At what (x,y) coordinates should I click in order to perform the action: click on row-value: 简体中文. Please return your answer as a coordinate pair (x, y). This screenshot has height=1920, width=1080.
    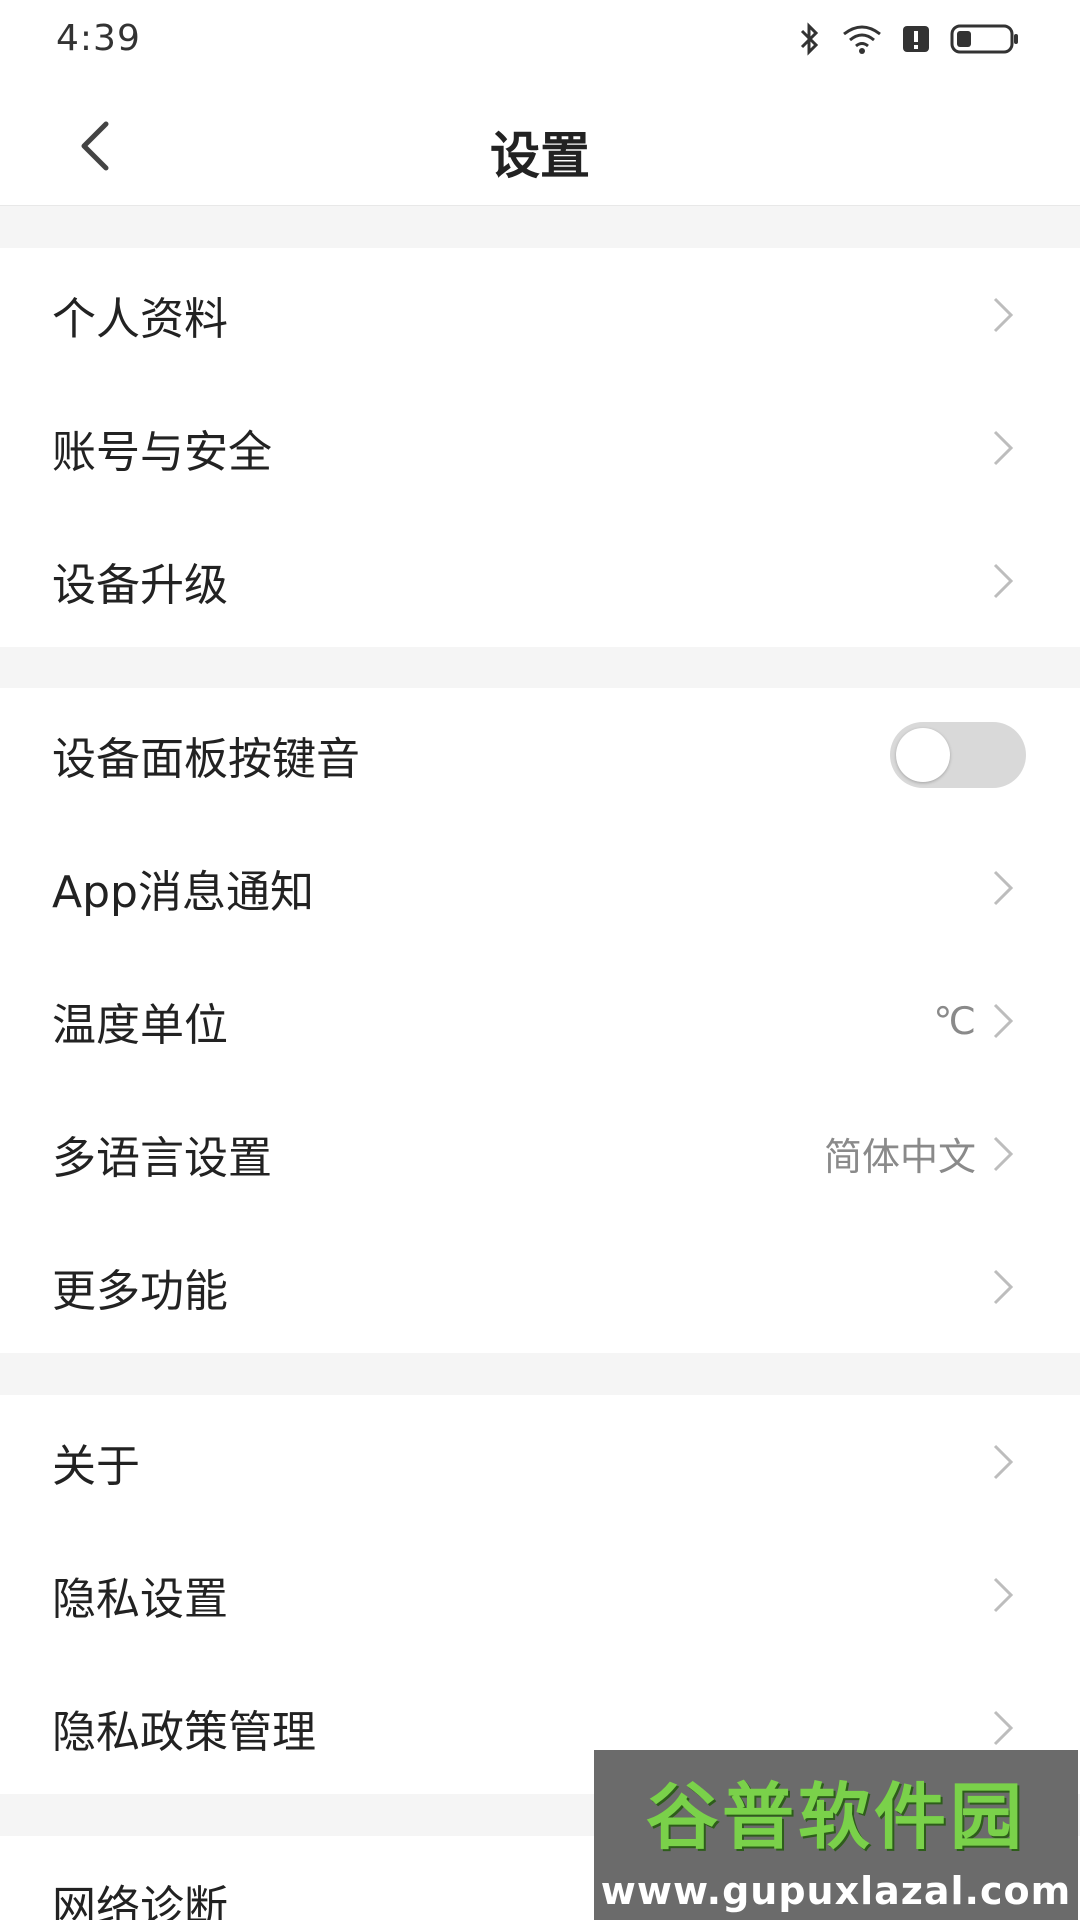
    Looking at the image, I should click on (899, 1157).